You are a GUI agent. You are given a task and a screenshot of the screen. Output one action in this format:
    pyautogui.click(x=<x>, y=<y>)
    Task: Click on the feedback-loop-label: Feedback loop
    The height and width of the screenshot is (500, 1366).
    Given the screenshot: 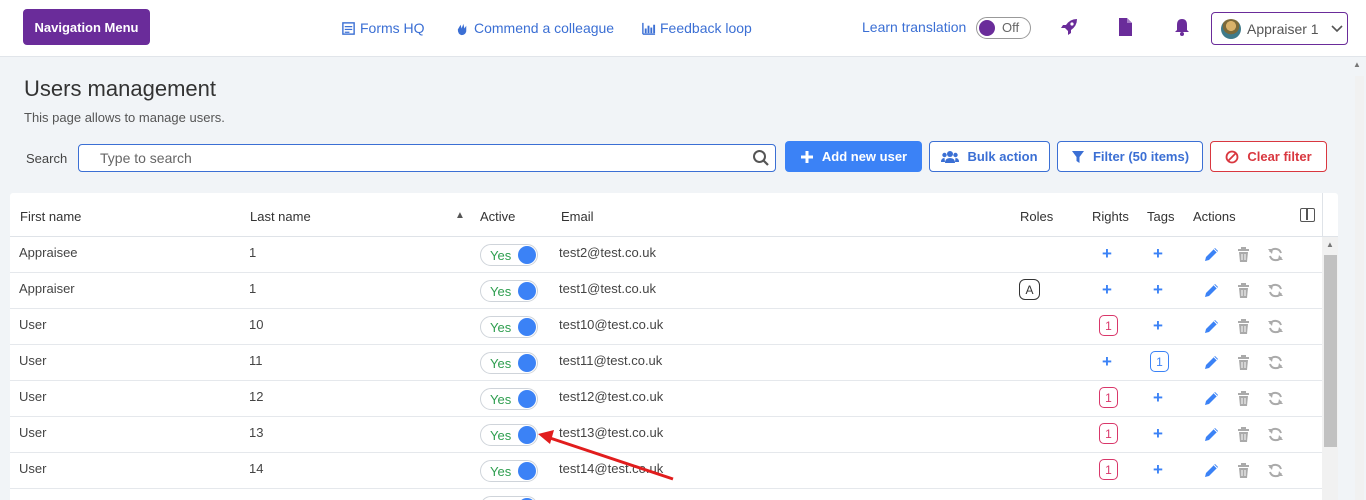 What is the action you would take?
    pyautogui.click(x=706, y=28)
    